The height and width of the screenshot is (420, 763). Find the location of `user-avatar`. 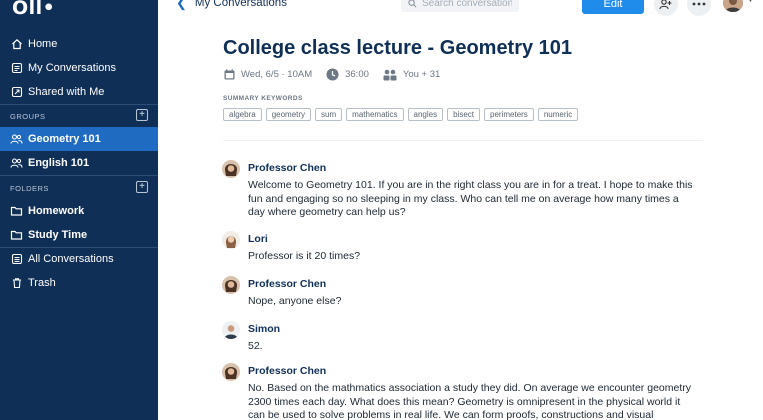

user-avatar is located at coordinates (733, 6).